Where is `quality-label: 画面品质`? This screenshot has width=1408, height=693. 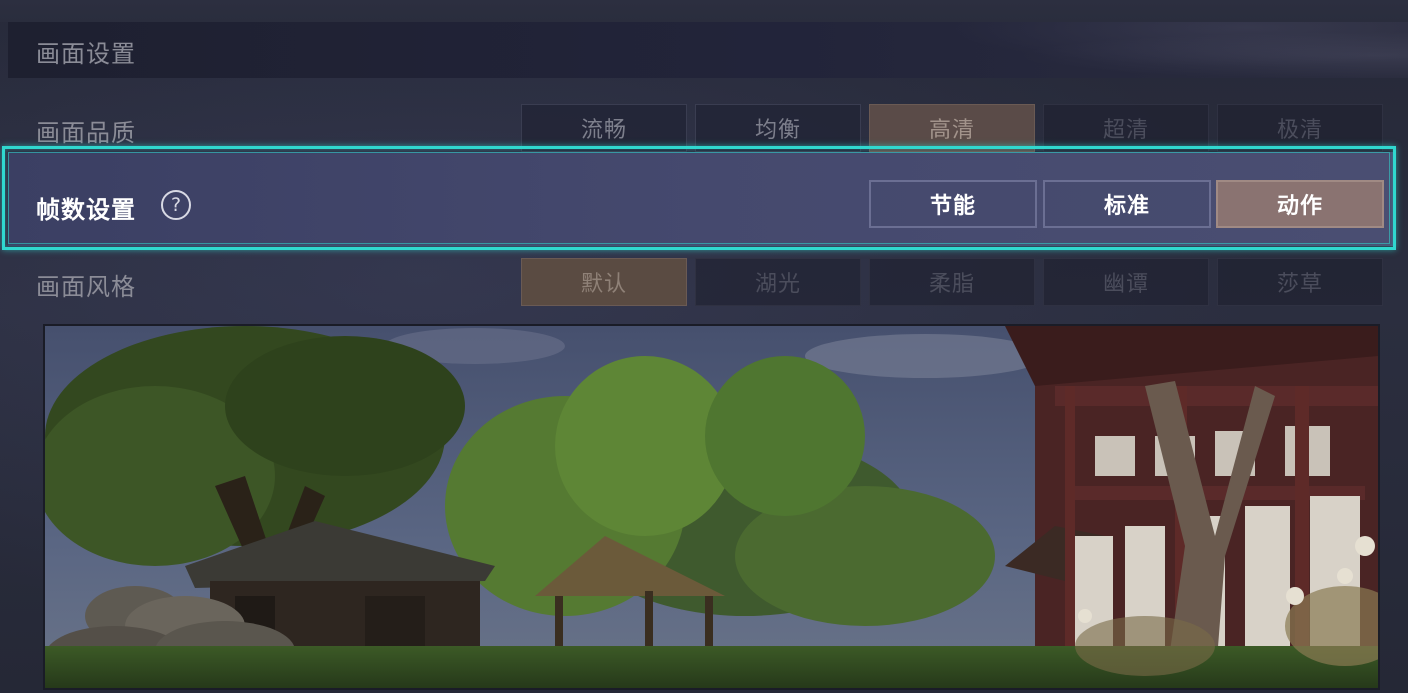 quality-label: 画面品质 is located at coordinates (86, 133).